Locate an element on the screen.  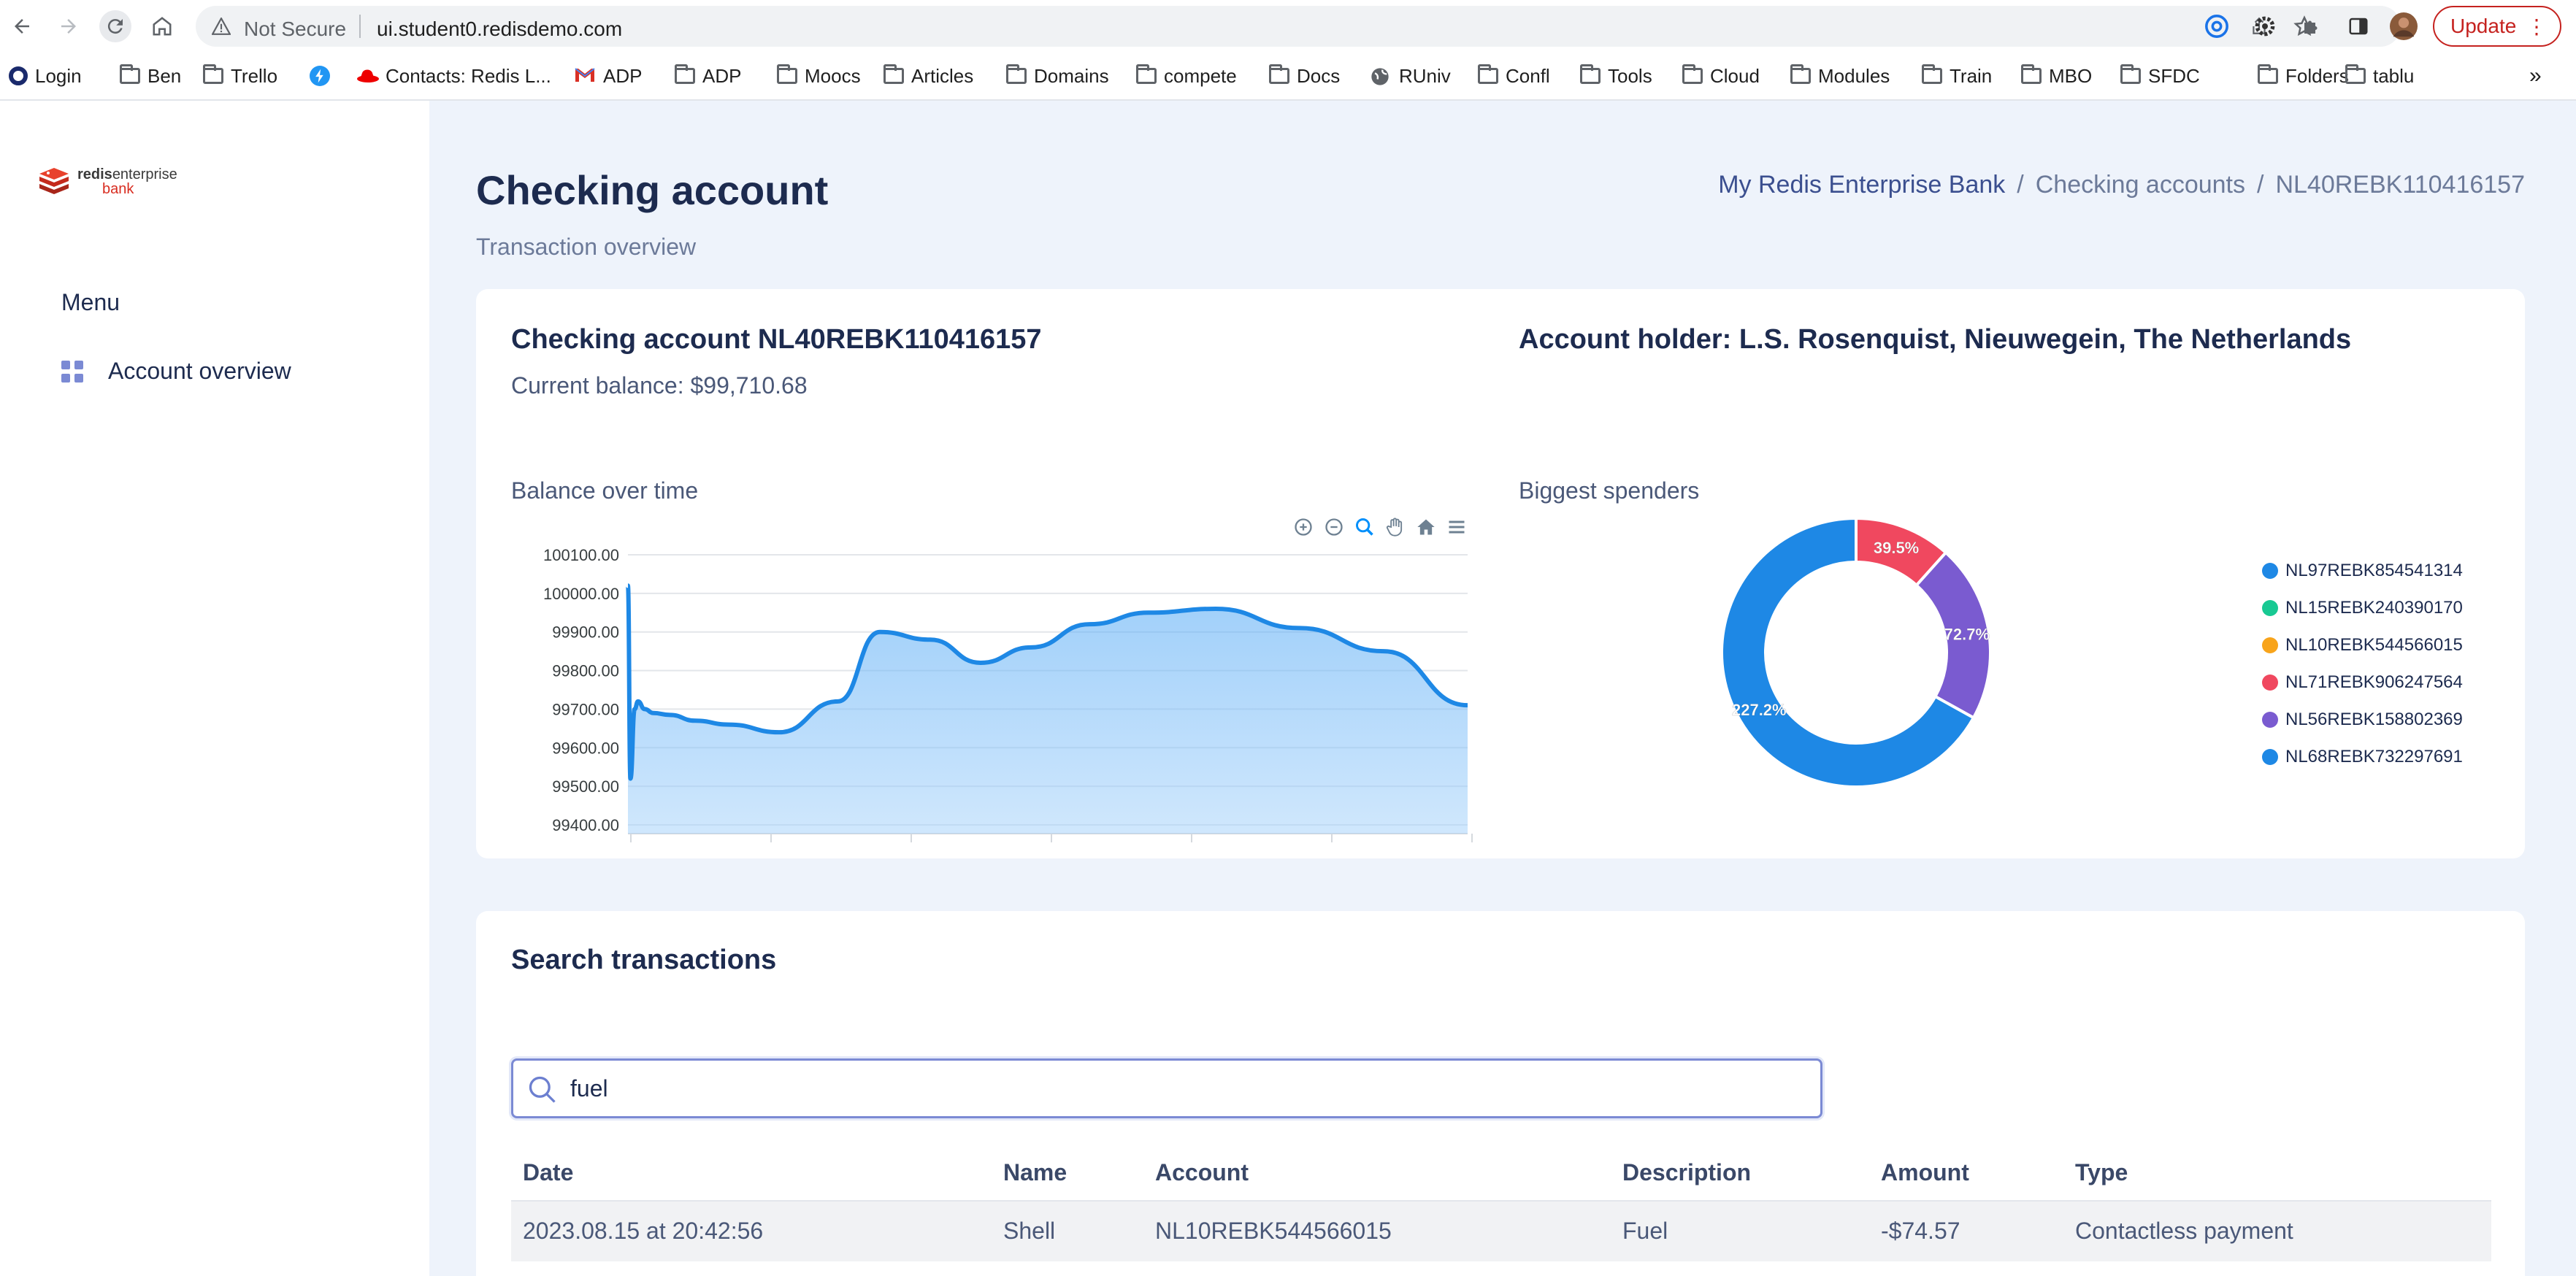
search-field is located at coordinates (1166, 1088).